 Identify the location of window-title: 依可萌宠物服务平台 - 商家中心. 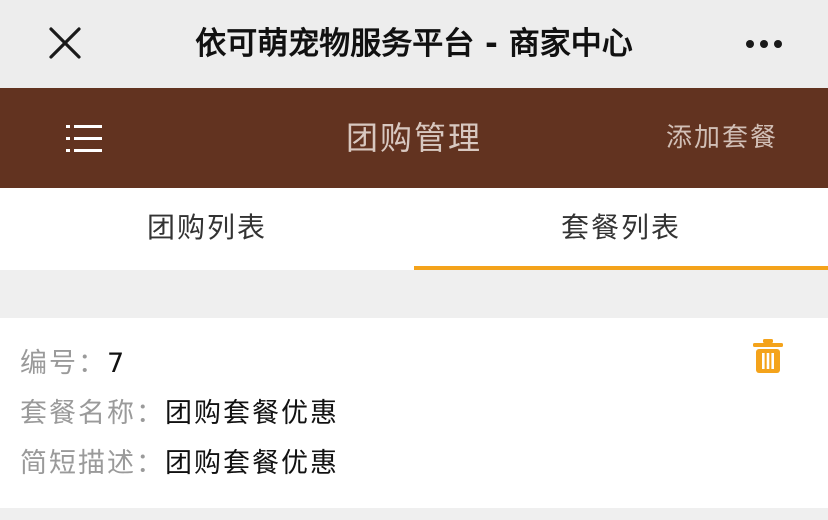
(414, 44).